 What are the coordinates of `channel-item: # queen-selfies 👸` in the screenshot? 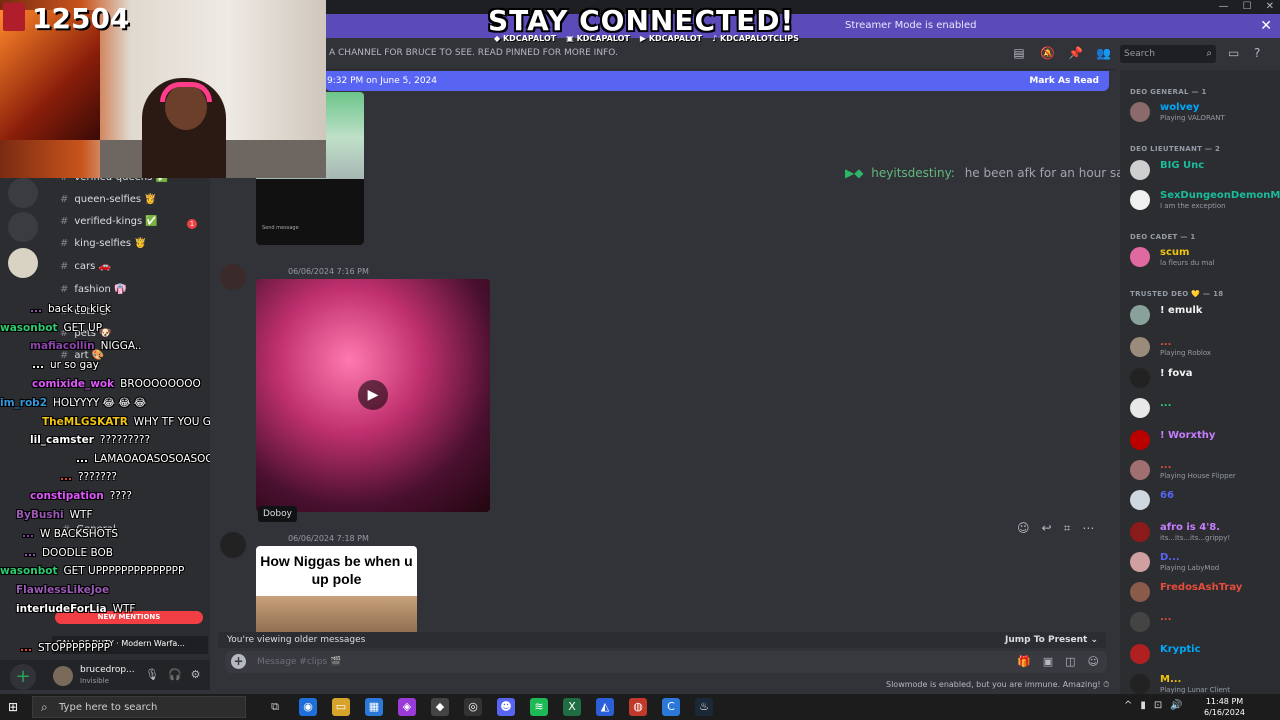 It's located at (108, 199).